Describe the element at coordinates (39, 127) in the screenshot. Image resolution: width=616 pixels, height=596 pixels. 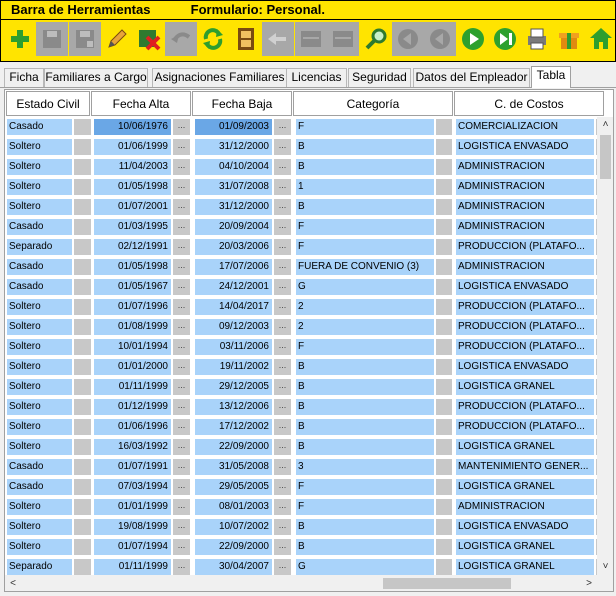
I see `estado-civil-cell: Casado` at that location.